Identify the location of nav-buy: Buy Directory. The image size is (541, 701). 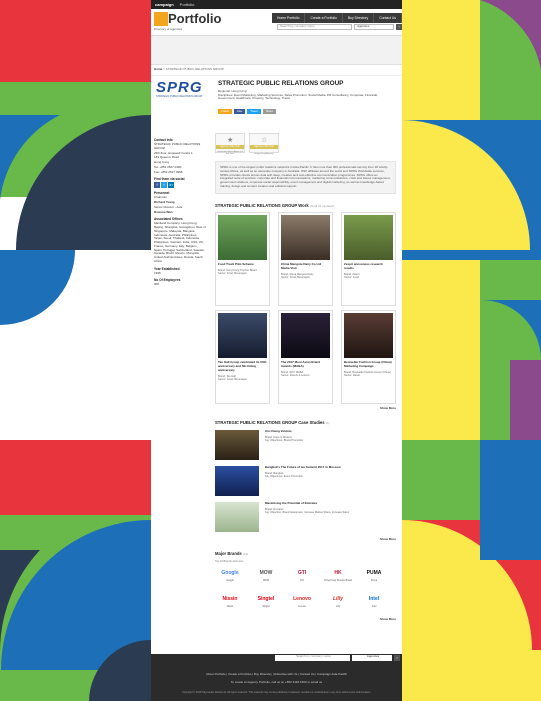
(359, 18).